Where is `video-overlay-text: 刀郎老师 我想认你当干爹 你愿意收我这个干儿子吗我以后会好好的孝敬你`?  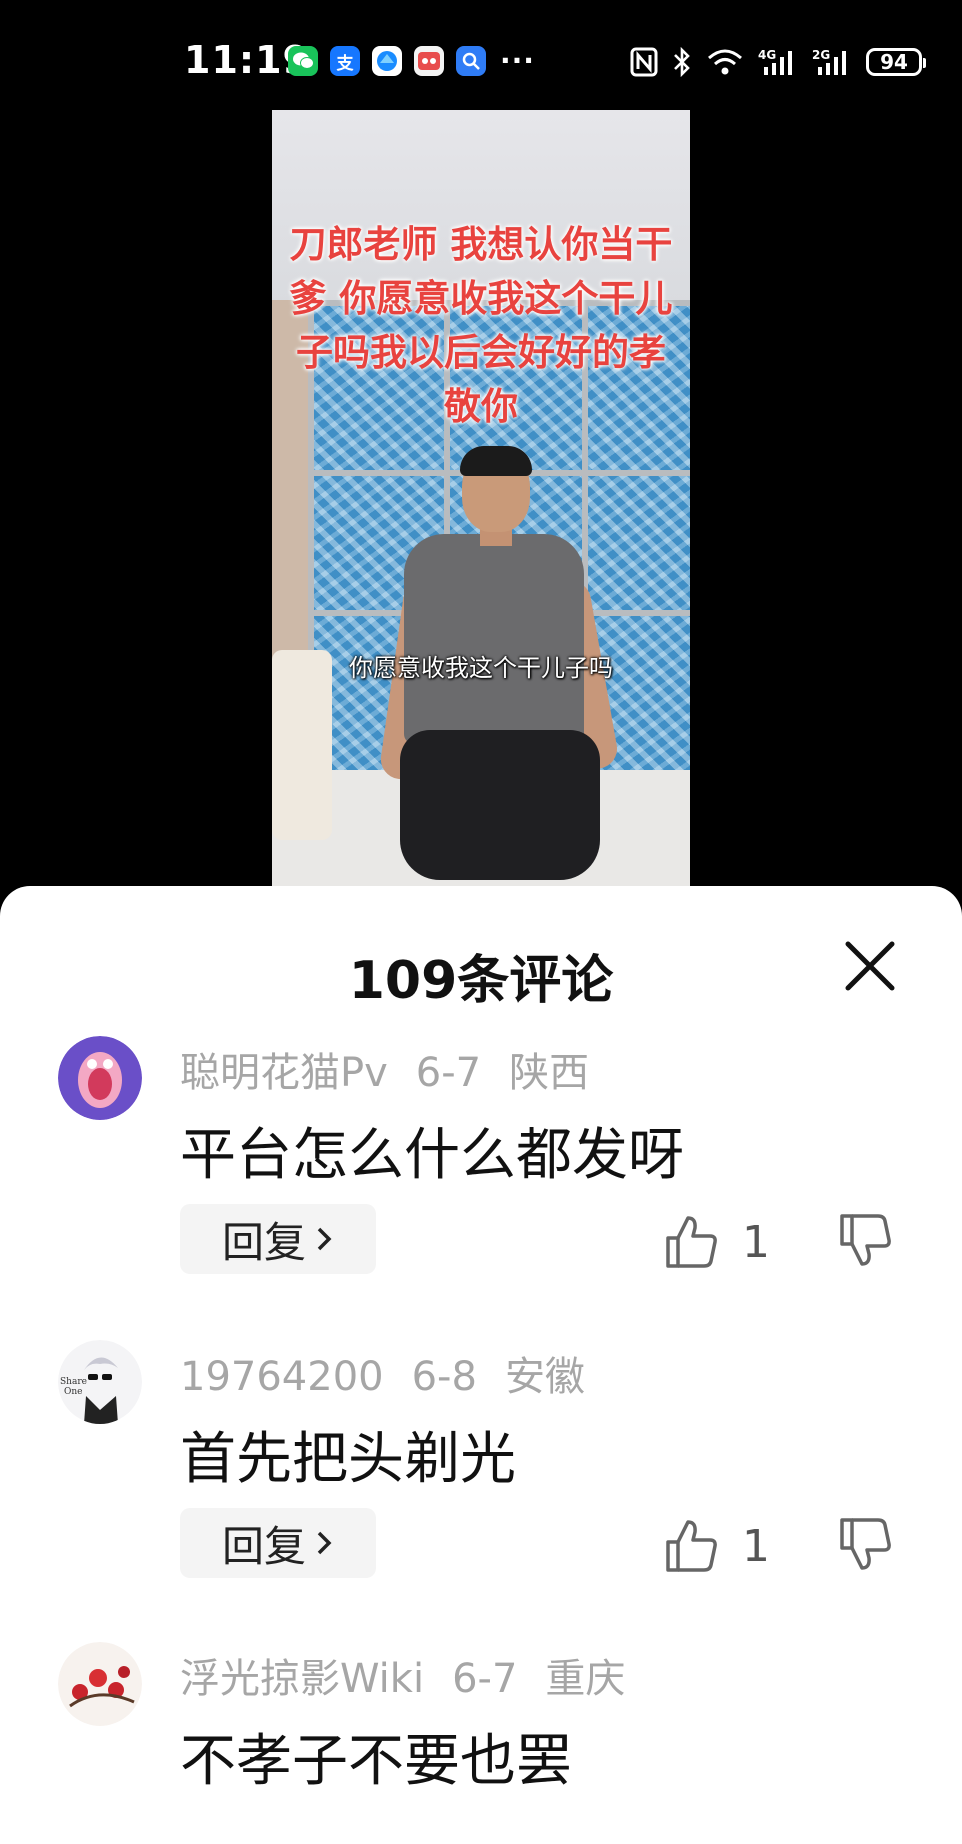
video-overlay-text: 刀郎老师 我想认你当干爹 你愿意收我这个干儿子吗我以后会好好的孝敬你 is located at coordinates (481, 325).